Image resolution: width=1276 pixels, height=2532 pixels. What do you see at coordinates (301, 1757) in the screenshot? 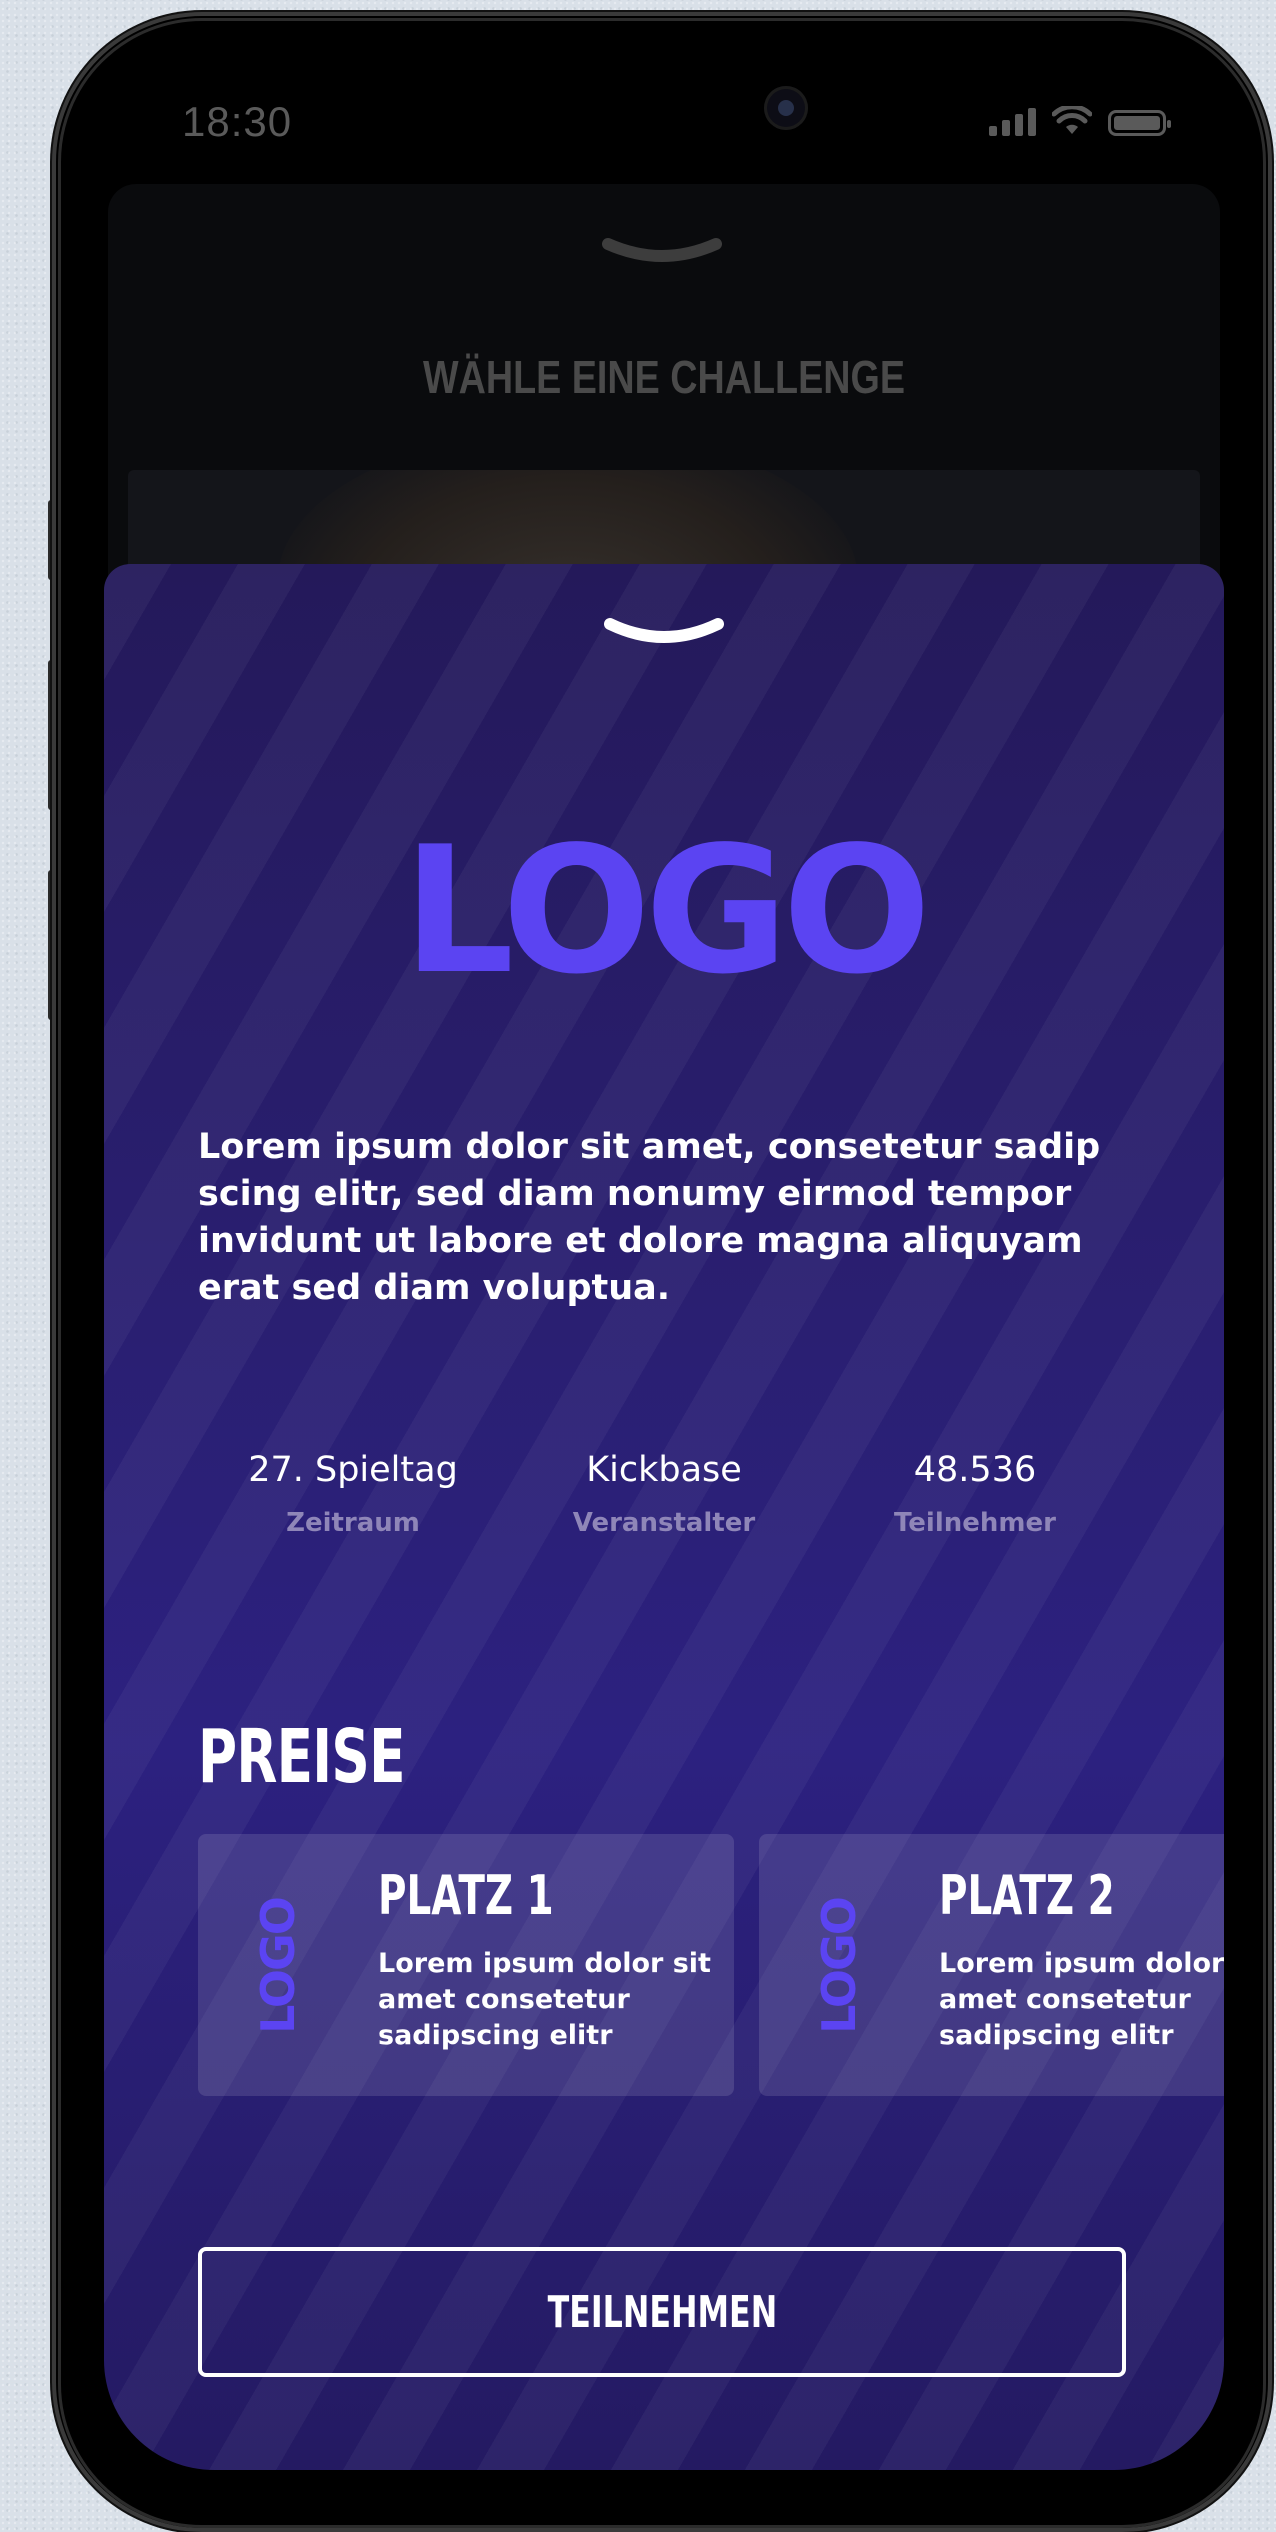
I see `prizes-heading: PREISE` at bounding box center [301, 1757].